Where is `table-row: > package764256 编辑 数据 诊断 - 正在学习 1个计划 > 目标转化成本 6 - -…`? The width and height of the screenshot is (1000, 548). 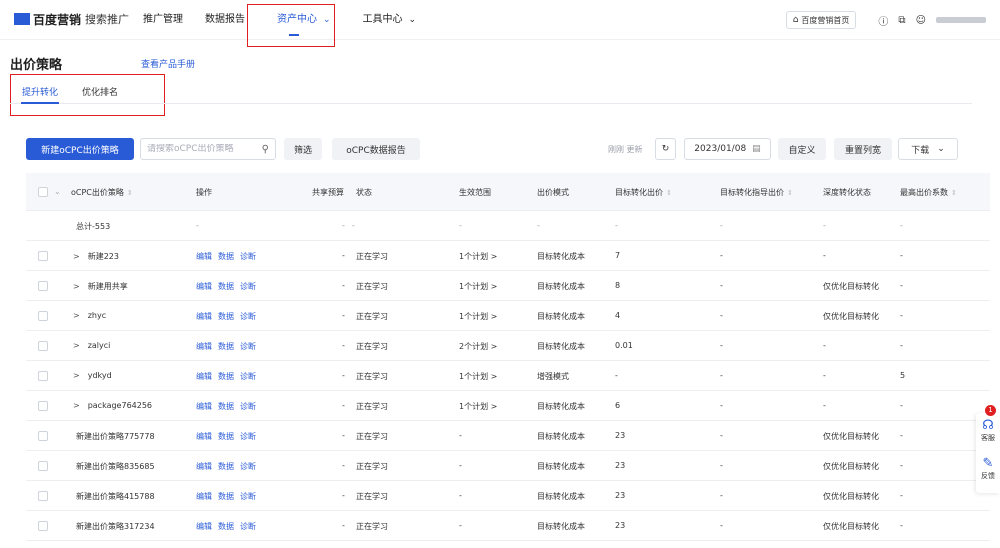 table-row: > package764256 编辑 数据 诊断 - 正在学习 1个计划 > 目标转化成本 6 - -… is located at coordinates (508, 406).